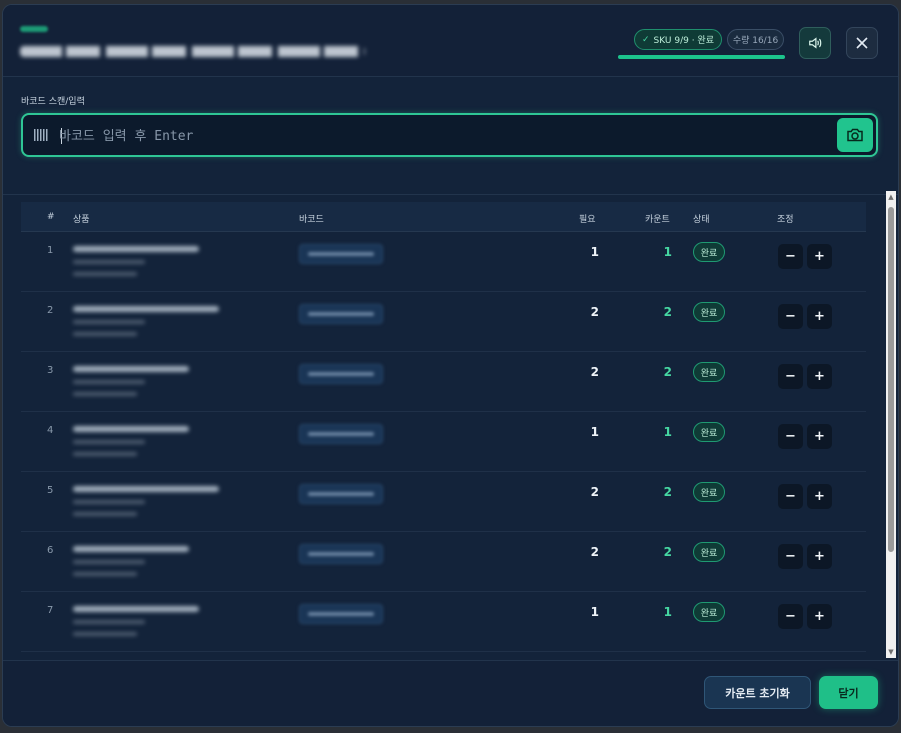  Describe the element at coordinates (815, 43) in the screenshot. I see `sound-toggle-button` at that location.